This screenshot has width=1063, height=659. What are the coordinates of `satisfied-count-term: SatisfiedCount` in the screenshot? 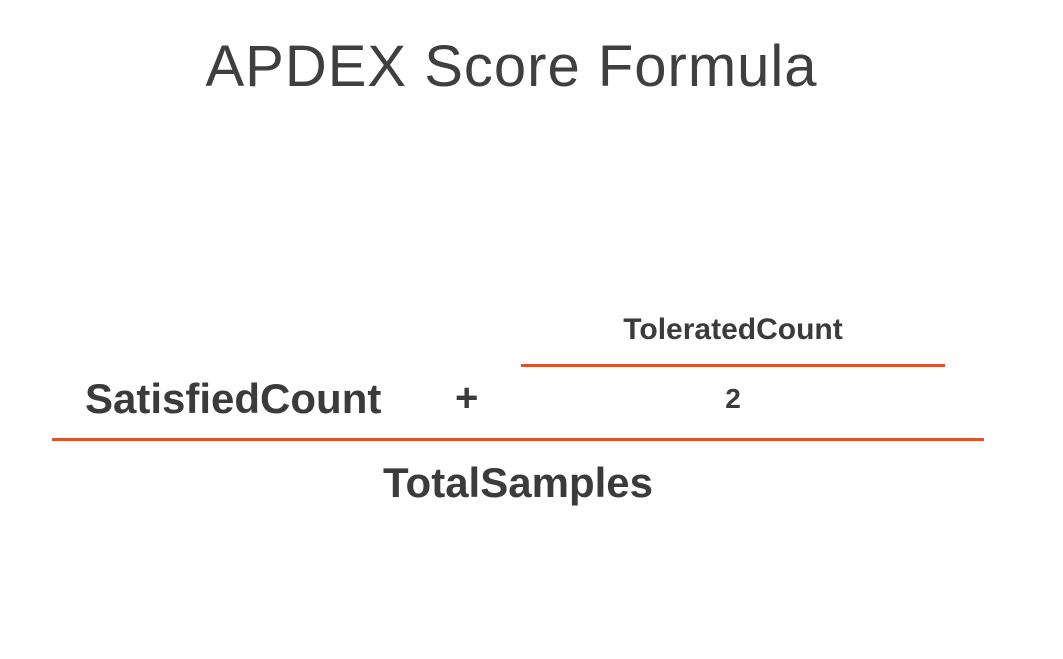 It's located at (233, 398).